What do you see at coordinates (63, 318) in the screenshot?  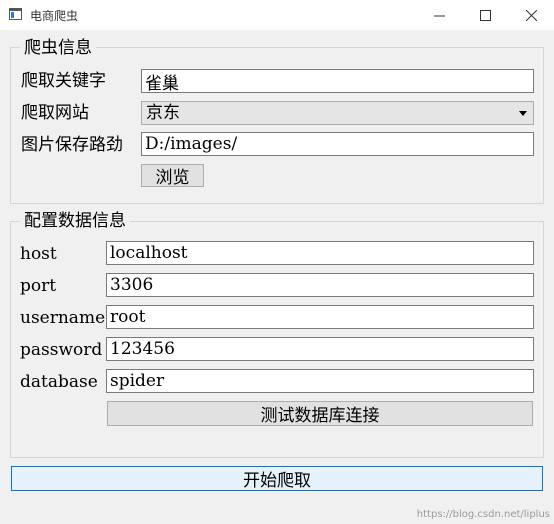 I see `username-label: username` at bounding box center [63, 318].